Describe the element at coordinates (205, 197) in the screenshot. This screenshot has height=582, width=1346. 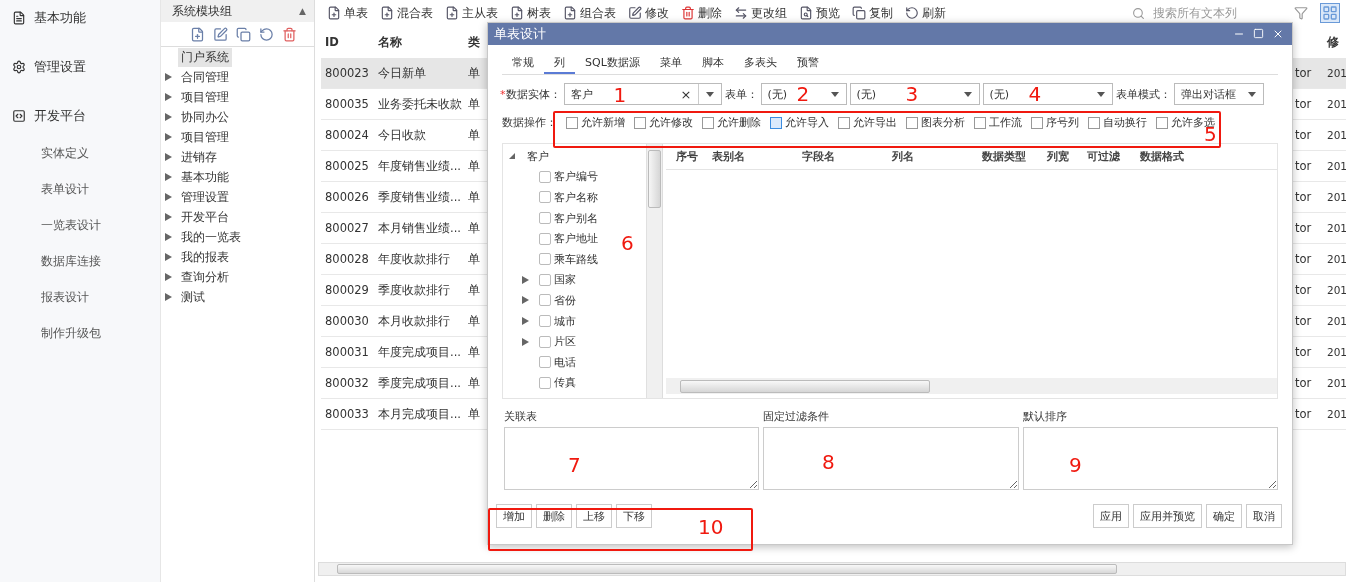
I see `tree-item: 管理设置` at that location.